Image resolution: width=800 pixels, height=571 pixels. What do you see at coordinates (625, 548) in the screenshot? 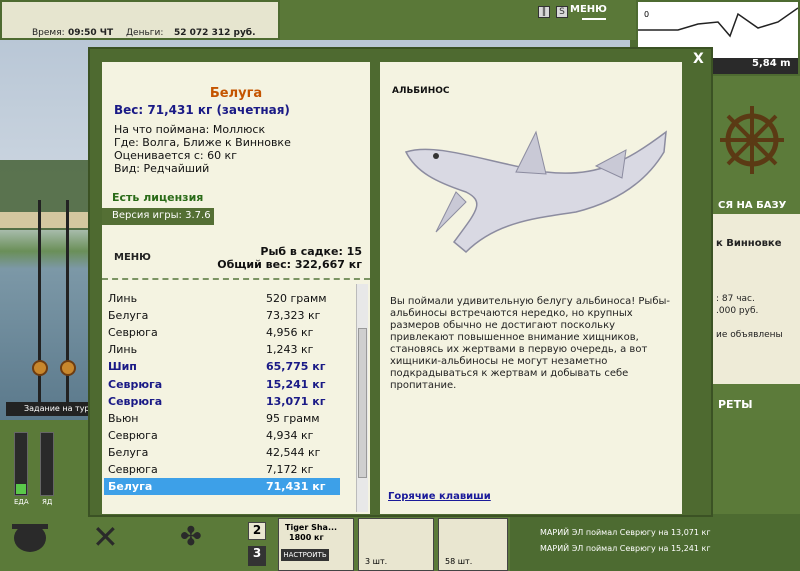
I see `log-entry: МАРИЙ ЭЛ поймал Севрюгу на 15,241 кг` at bounding box center [625, 548].